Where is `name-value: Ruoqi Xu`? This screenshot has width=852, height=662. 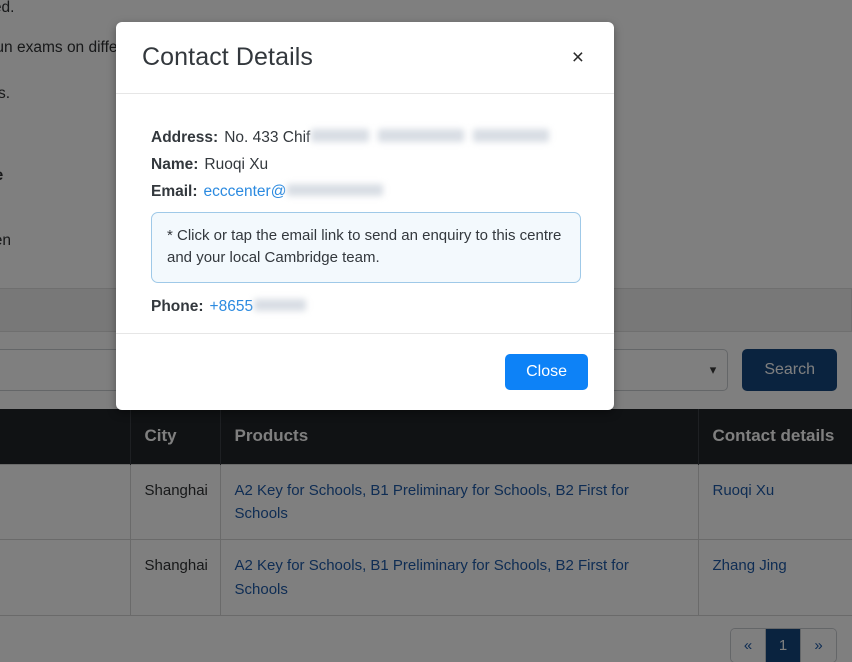 name-value: Ruoqi Xu is located at coordinates (236, 165).